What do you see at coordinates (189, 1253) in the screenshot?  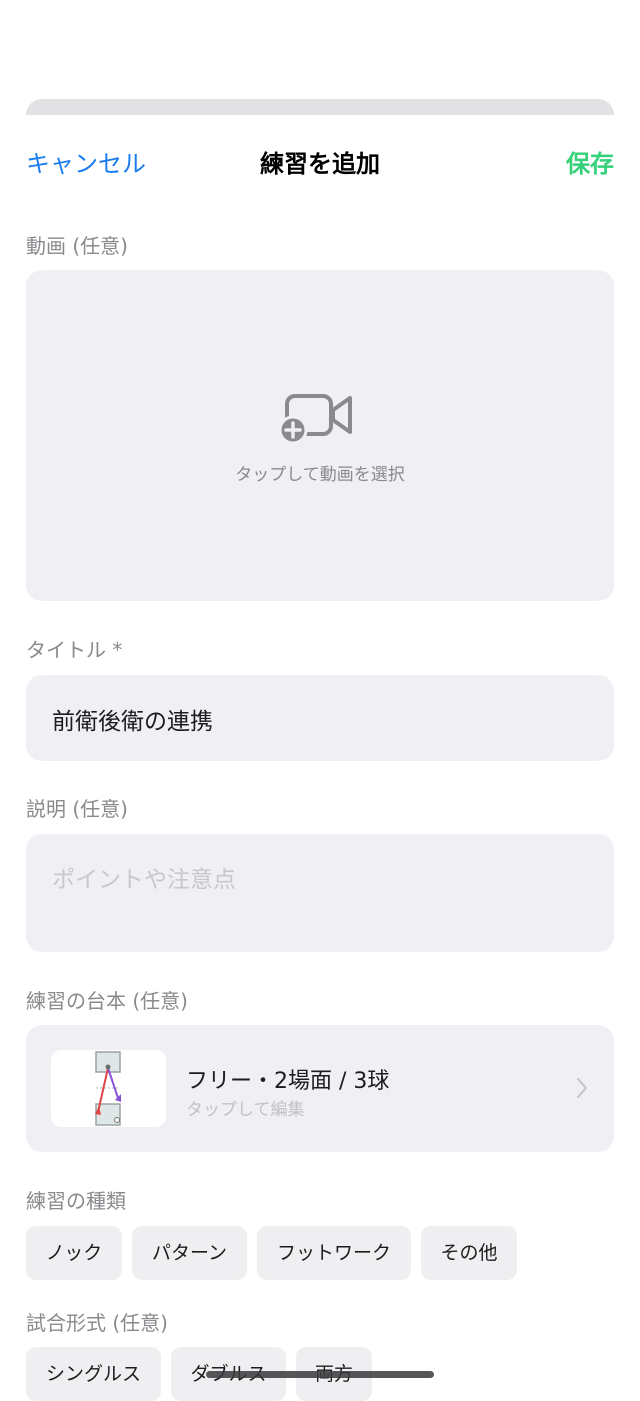 I see `type-chip-pattern: パターン` at bounding box center [189, 1253].